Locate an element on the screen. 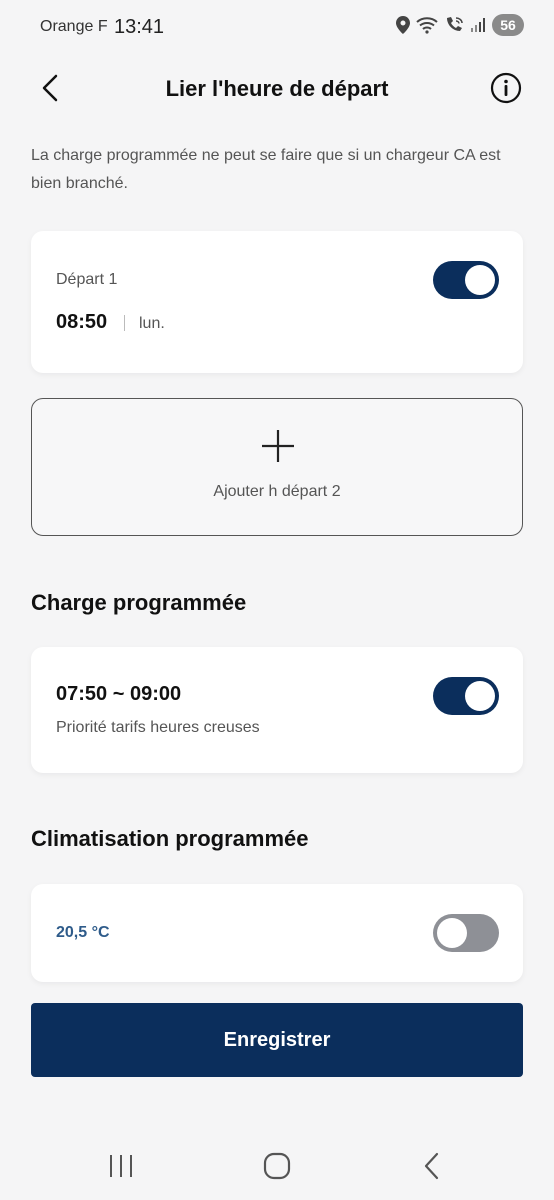 The width and height of the screenshot is (554, 1200). departure-time: 08:50 is located at coordinates (82, 322).